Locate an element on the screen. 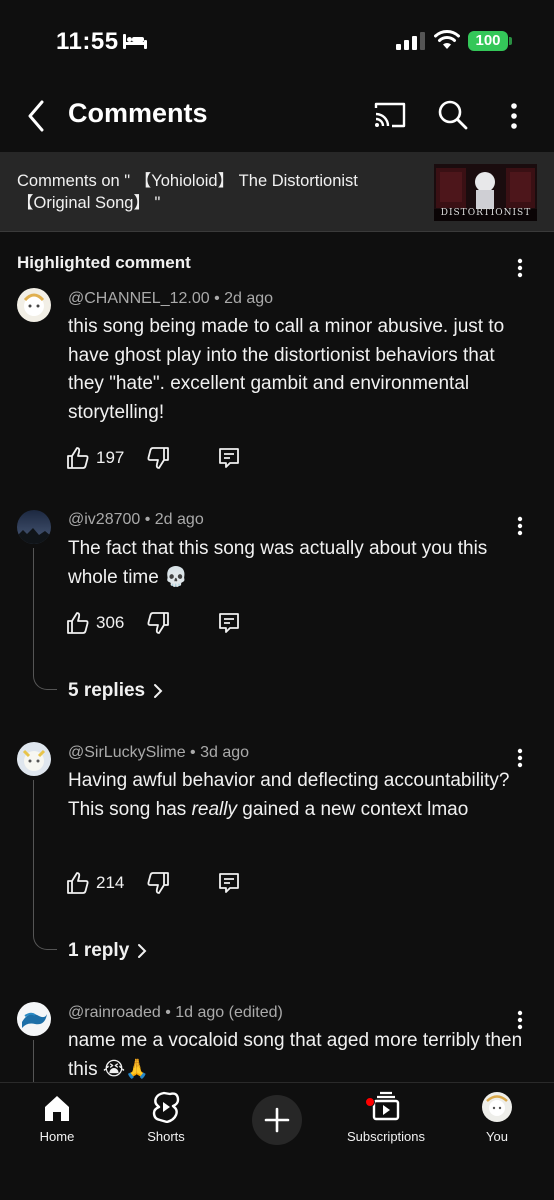 The width and height of the screenshot is (554, 1200). back-button is located at coordinates (36, 116).